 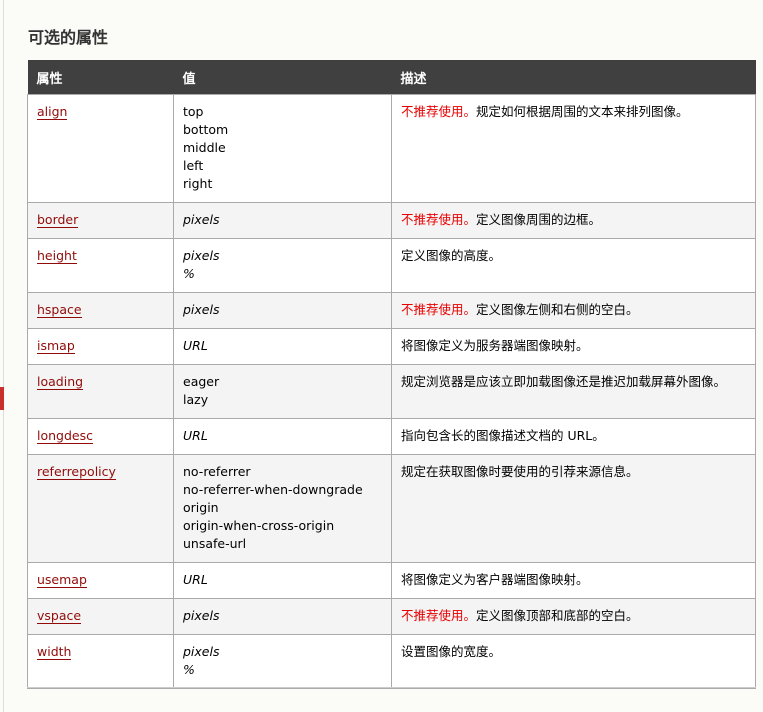 I want to click on table-row: width pixels% 设置图像的宽度。, so click(x=391, y=661).